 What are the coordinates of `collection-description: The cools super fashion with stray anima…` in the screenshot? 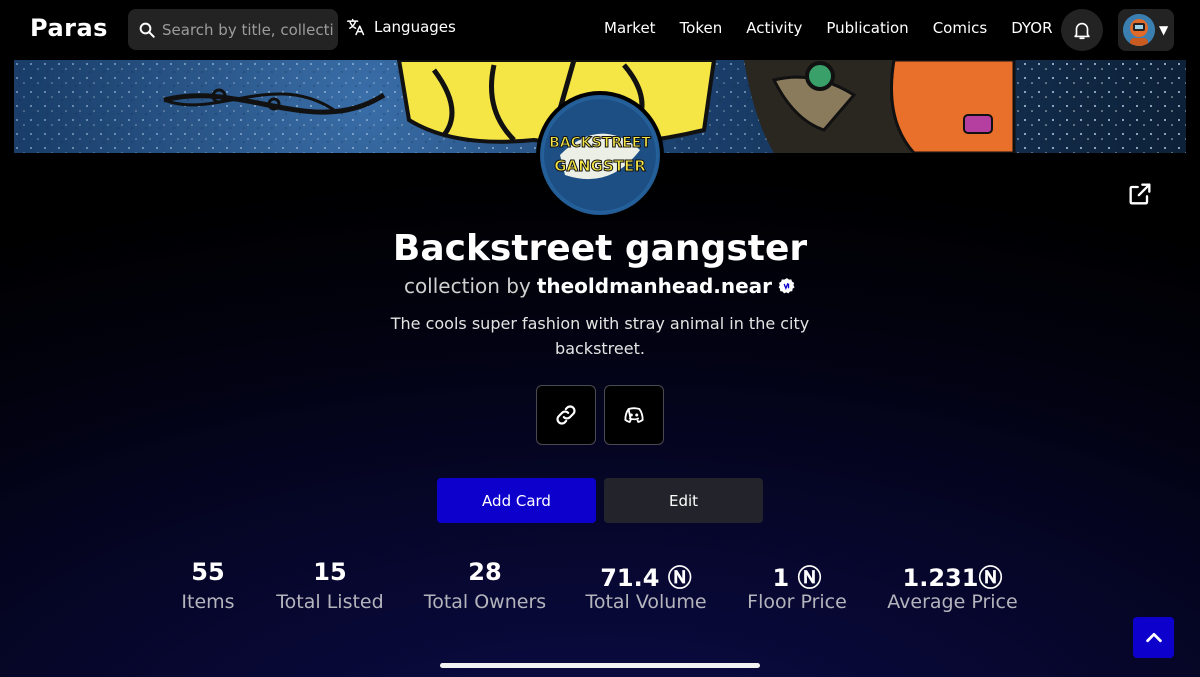 It's located at (600, 336).